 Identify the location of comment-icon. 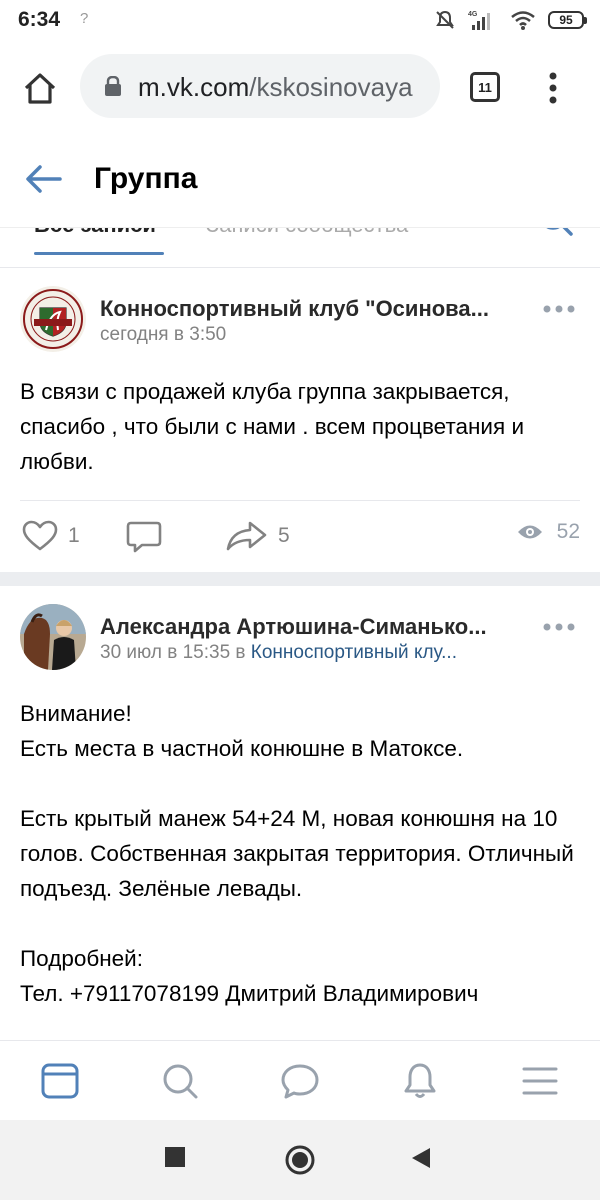
(144, 537).